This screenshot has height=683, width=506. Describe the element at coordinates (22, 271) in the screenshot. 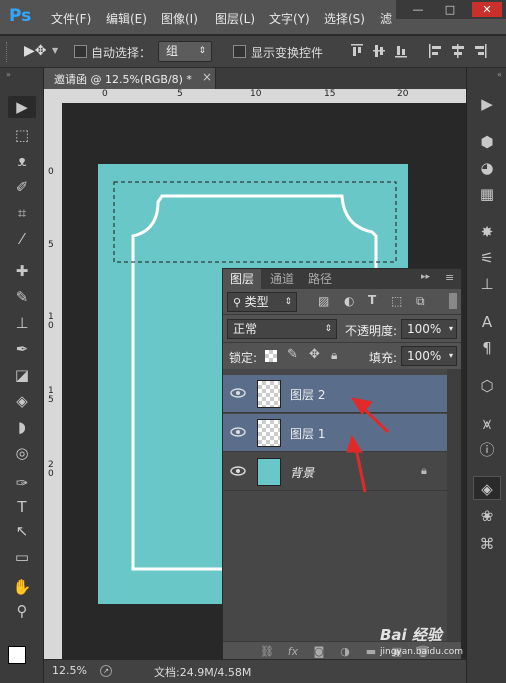

I see `healing-brush-icon: ✚` at that location.